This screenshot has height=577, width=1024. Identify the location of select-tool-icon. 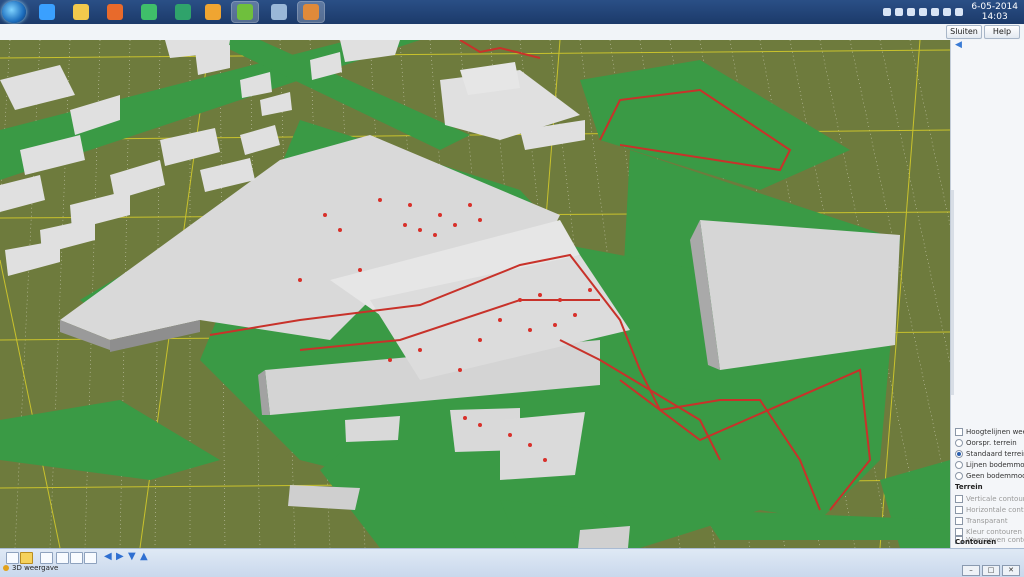
(12, 558).